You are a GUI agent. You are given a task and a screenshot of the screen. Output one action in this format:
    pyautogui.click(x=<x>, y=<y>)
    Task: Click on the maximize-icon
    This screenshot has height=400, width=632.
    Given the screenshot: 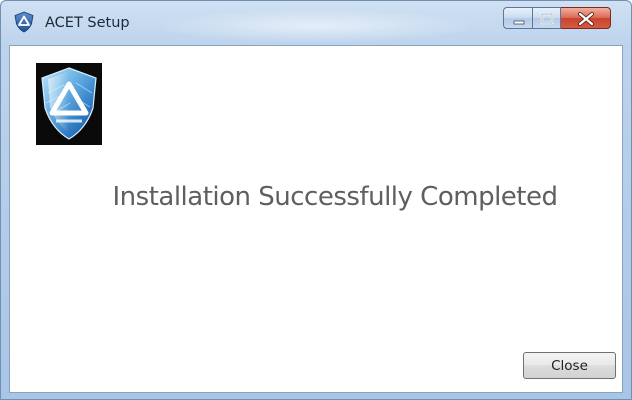 What is the action you would take?
    pyautogui.click(x=547, y=18)
    